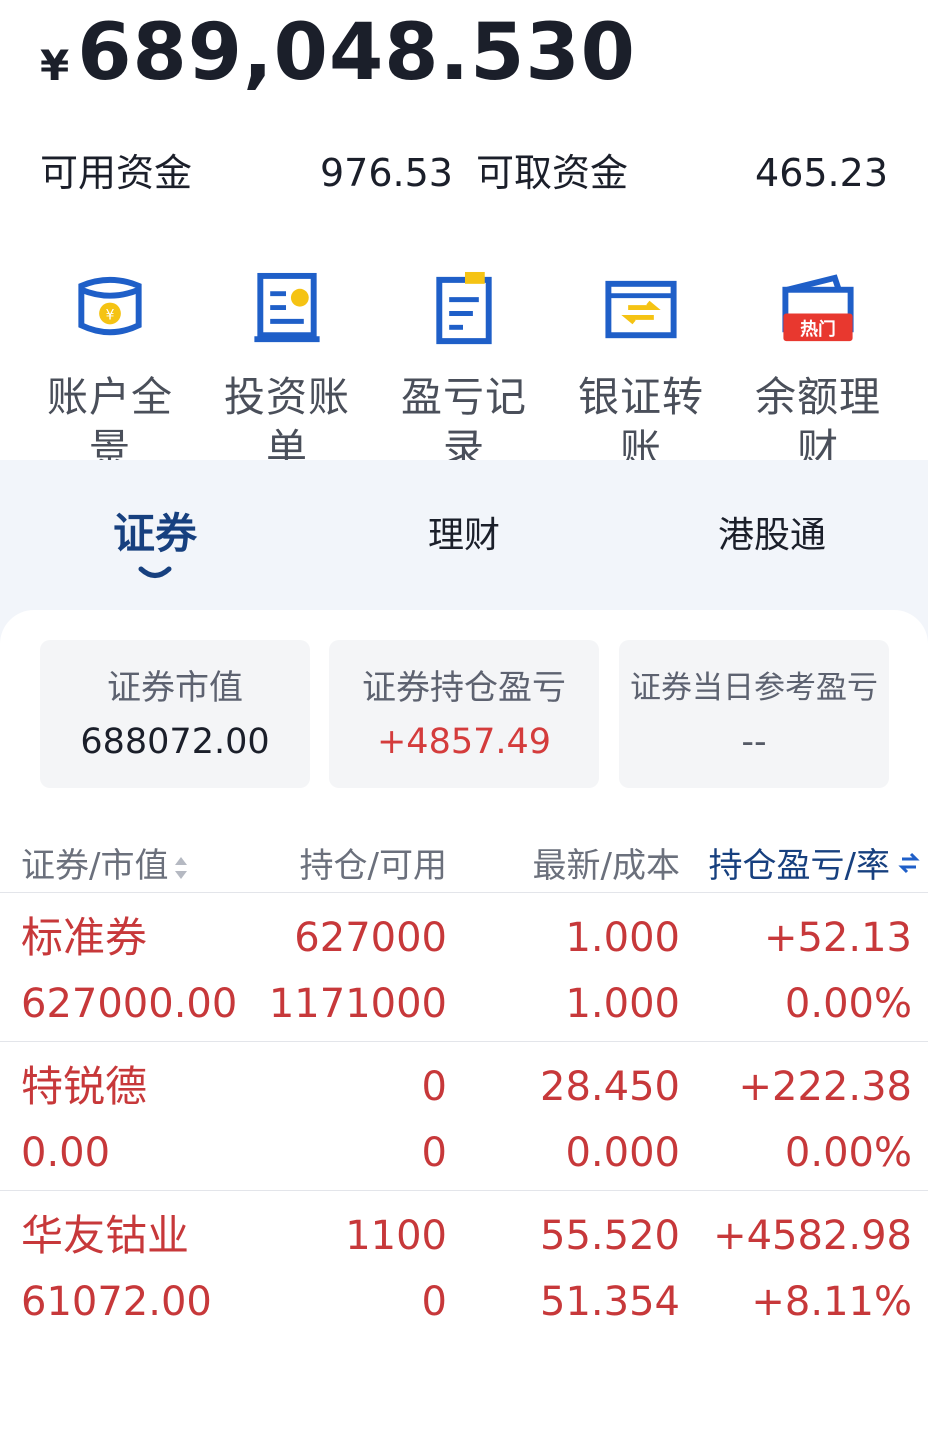  Describe the element at coordinates (610, 1087) in the screenshot. I see `latest-price: 28.450` at that location.